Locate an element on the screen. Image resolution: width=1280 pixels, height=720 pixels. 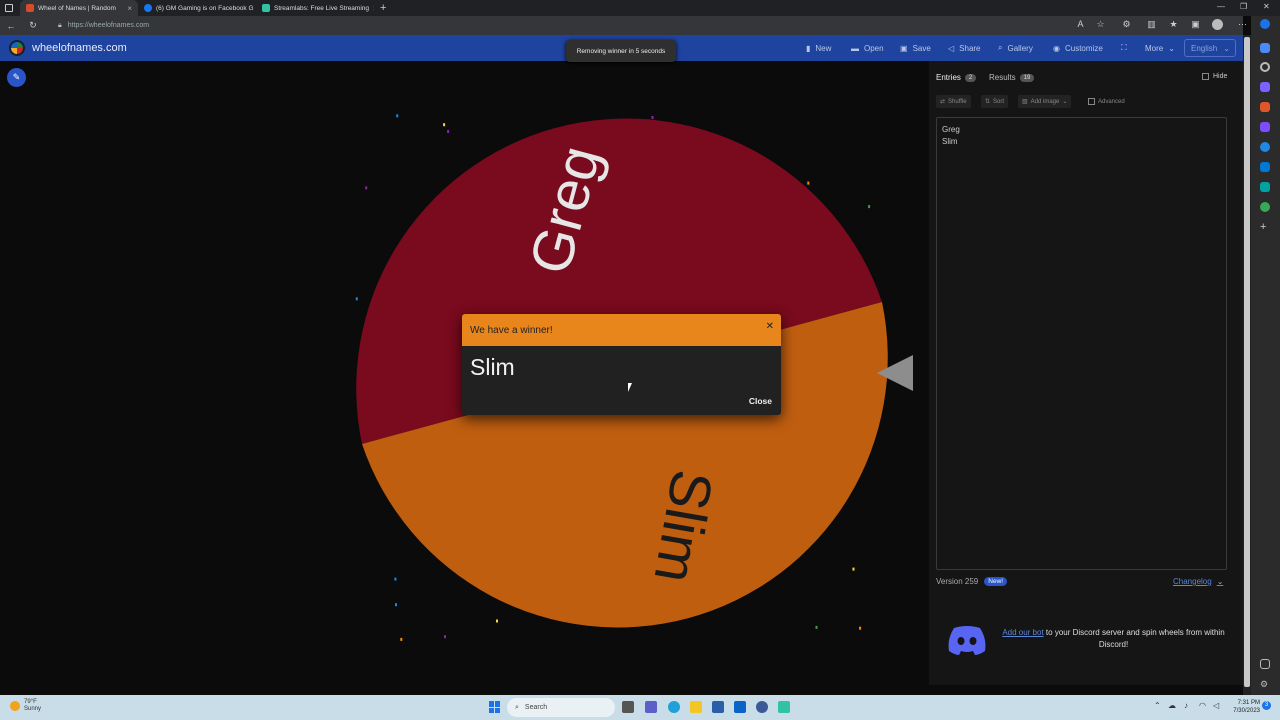
drop-icon is located at coordinates (1265, 187).